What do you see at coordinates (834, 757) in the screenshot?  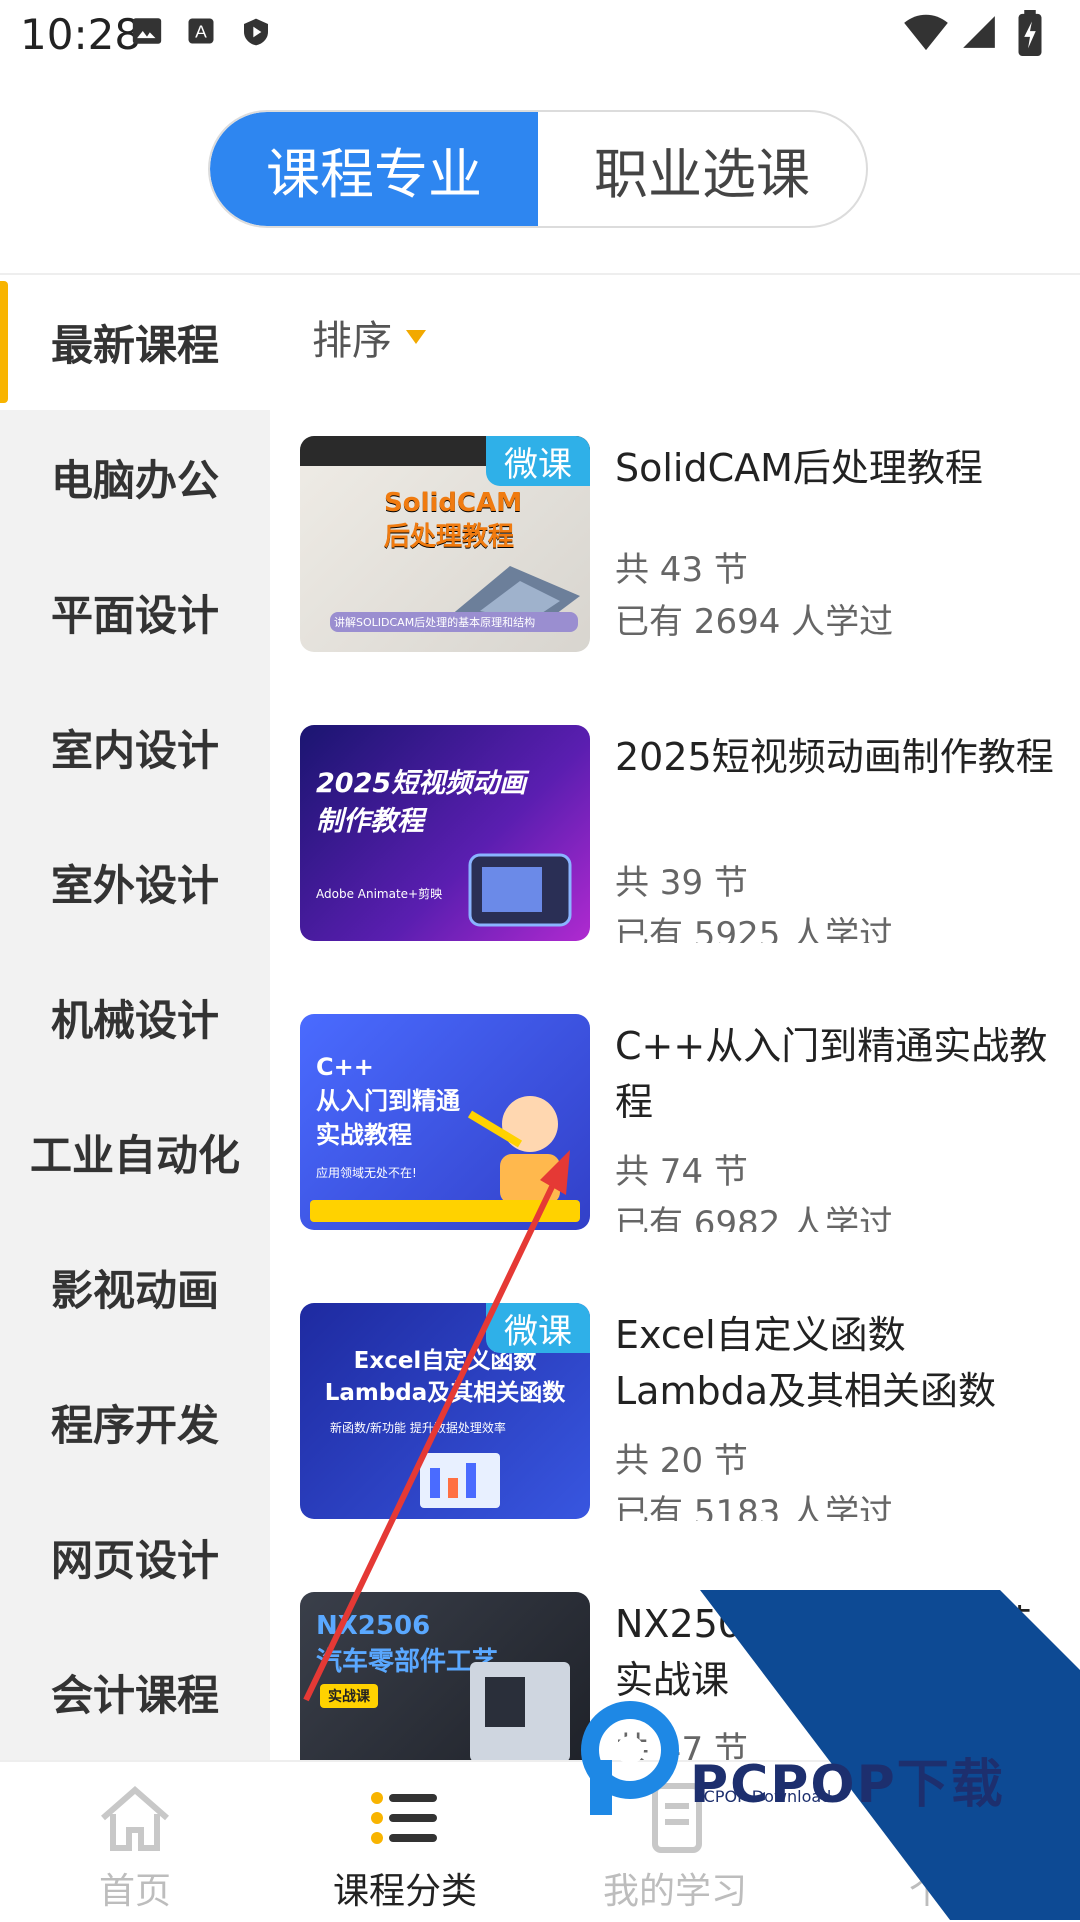 I see `course-title: 2025短视频动画制作教程` at bounding box center [834, 757].